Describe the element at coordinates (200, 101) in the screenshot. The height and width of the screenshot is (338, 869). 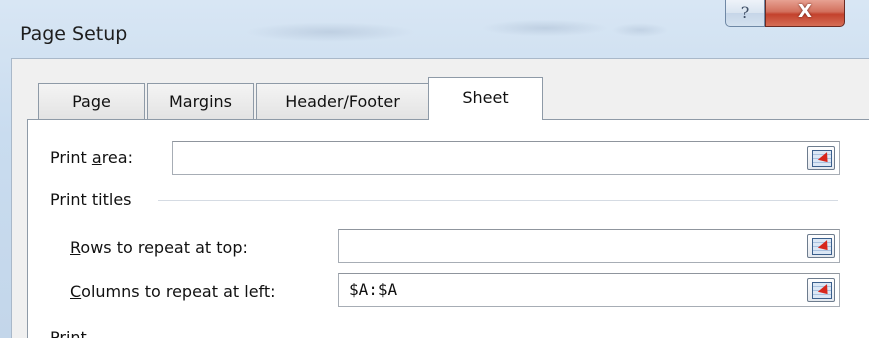
I see `tab-margins: Margins` at that location.